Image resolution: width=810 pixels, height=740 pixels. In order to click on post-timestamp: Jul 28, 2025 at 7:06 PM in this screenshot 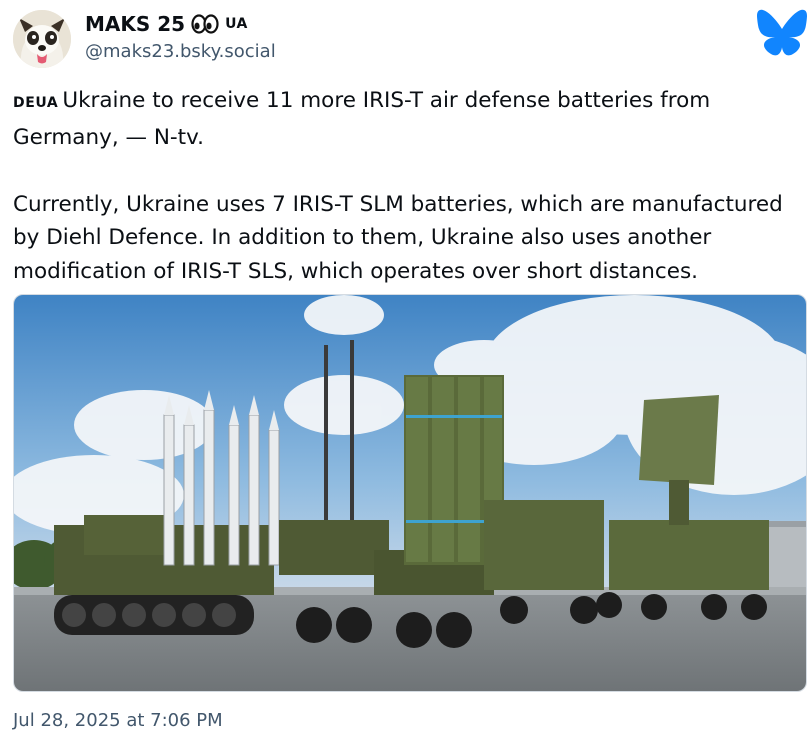, I will do `click(118, 720)`.